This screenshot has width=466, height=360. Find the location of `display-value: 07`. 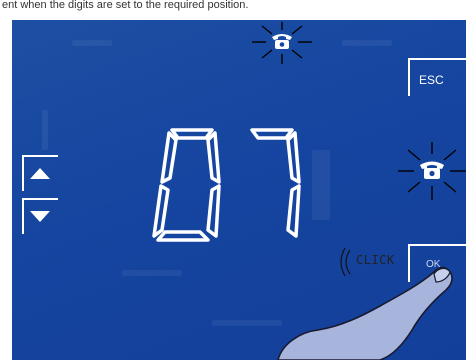

display-value: 07 is located at coordinates (221, 181).